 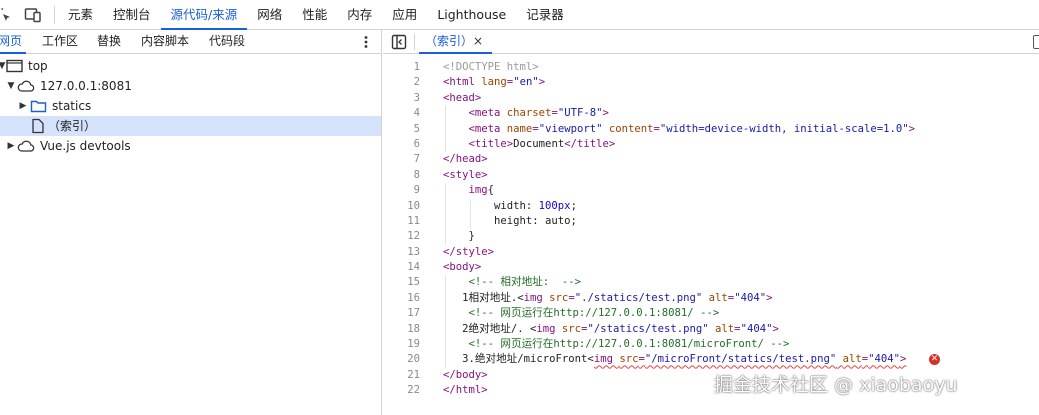 What do you see at coordinates (399, 42) in the screenshot?
I see `toggle-navigator-icon` at bounding box center [399, 42].